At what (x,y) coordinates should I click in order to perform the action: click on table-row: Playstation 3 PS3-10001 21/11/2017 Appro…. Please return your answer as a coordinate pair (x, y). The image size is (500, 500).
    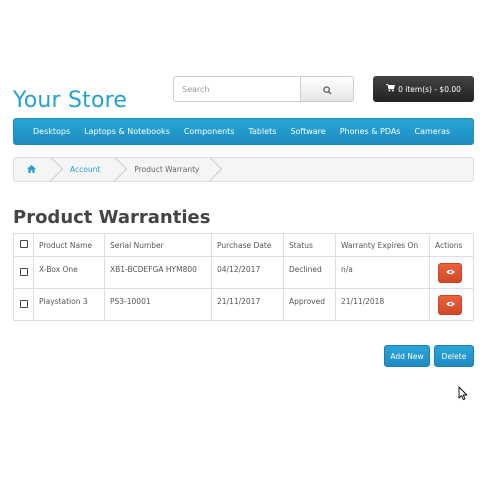
    Looking at the image, I should click on (243, 304).